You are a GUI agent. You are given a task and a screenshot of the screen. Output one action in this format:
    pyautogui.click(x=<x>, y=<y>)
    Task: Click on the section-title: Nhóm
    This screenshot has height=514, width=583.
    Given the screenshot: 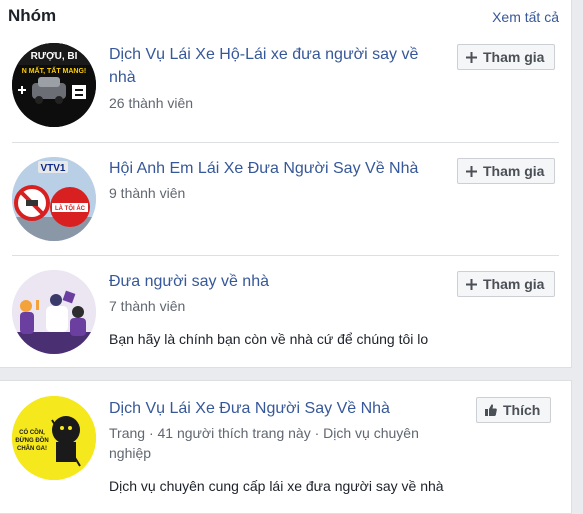 What is the action you would take?
    pyautogui.click(x=32, y=15)
    